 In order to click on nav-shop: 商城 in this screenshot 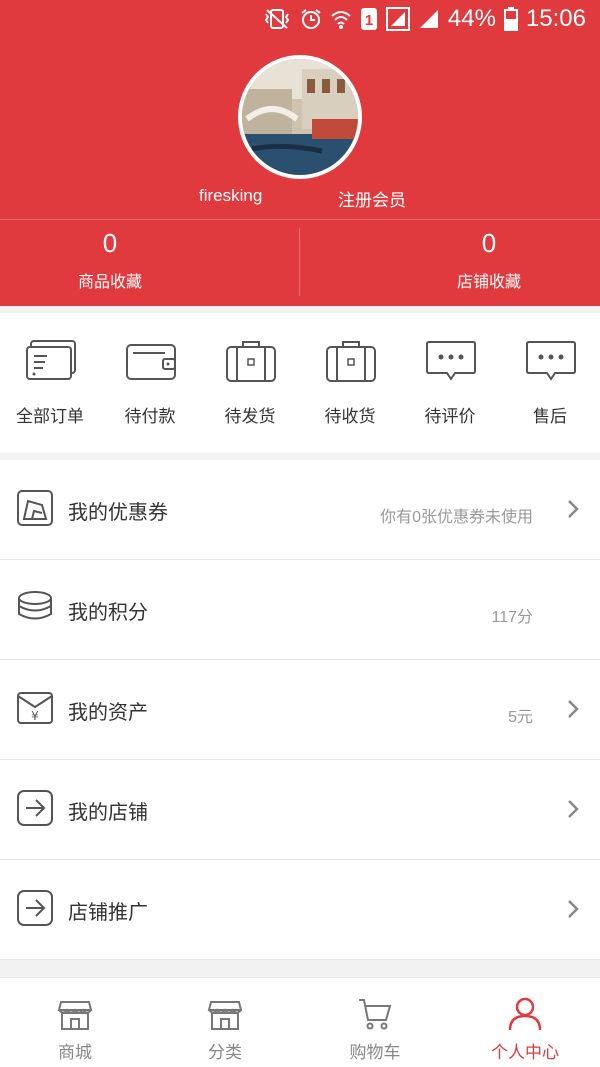, I will do `click(75, 1022)`.